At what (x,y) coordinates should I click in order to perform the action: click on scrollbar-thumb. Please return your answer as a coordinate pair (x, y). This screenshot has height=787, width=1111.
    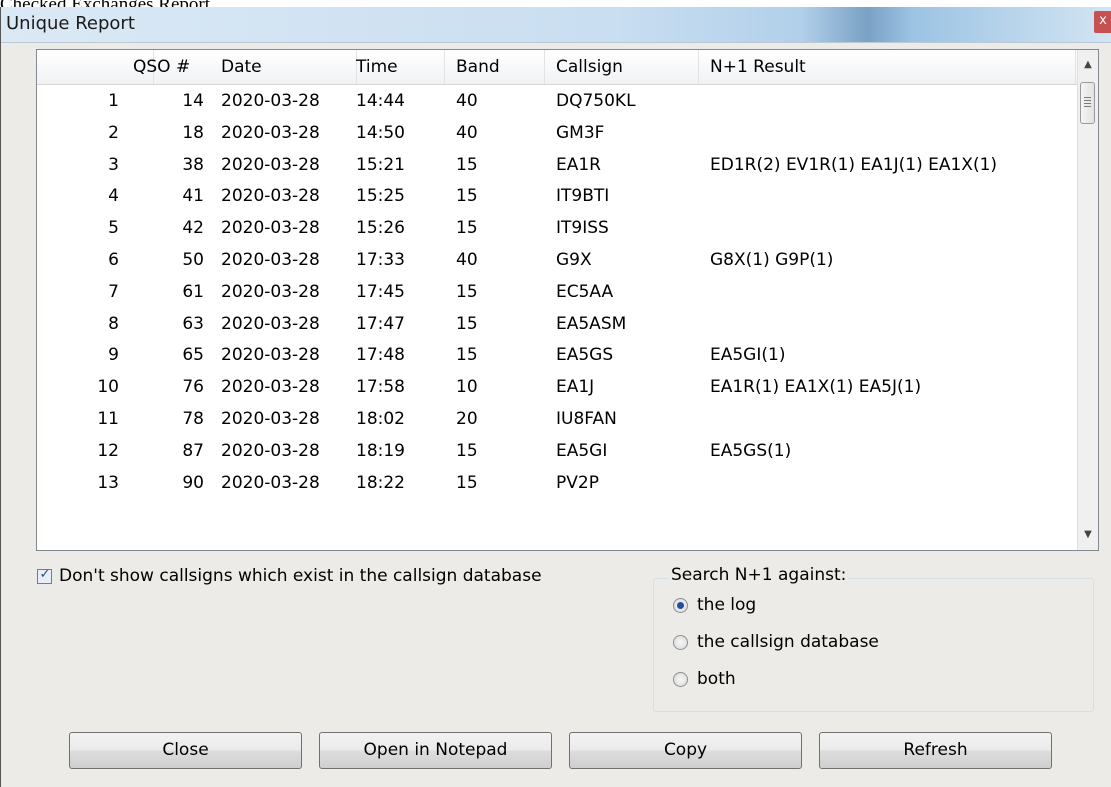
    Looking at the image, I should click on (1087, 103).